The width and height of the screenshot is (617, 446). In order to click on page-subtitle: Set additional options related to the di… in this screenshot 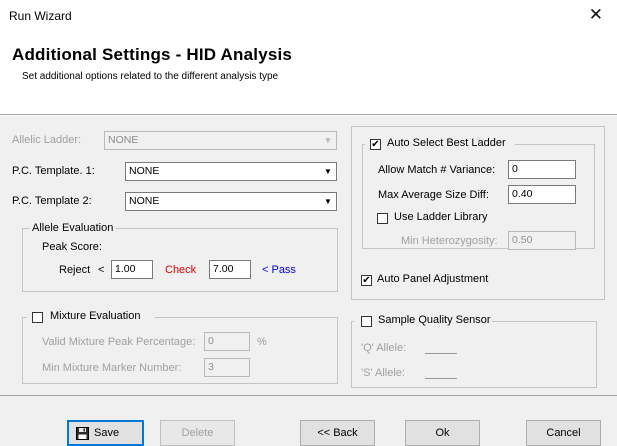, I will do `click(150, 76)`.